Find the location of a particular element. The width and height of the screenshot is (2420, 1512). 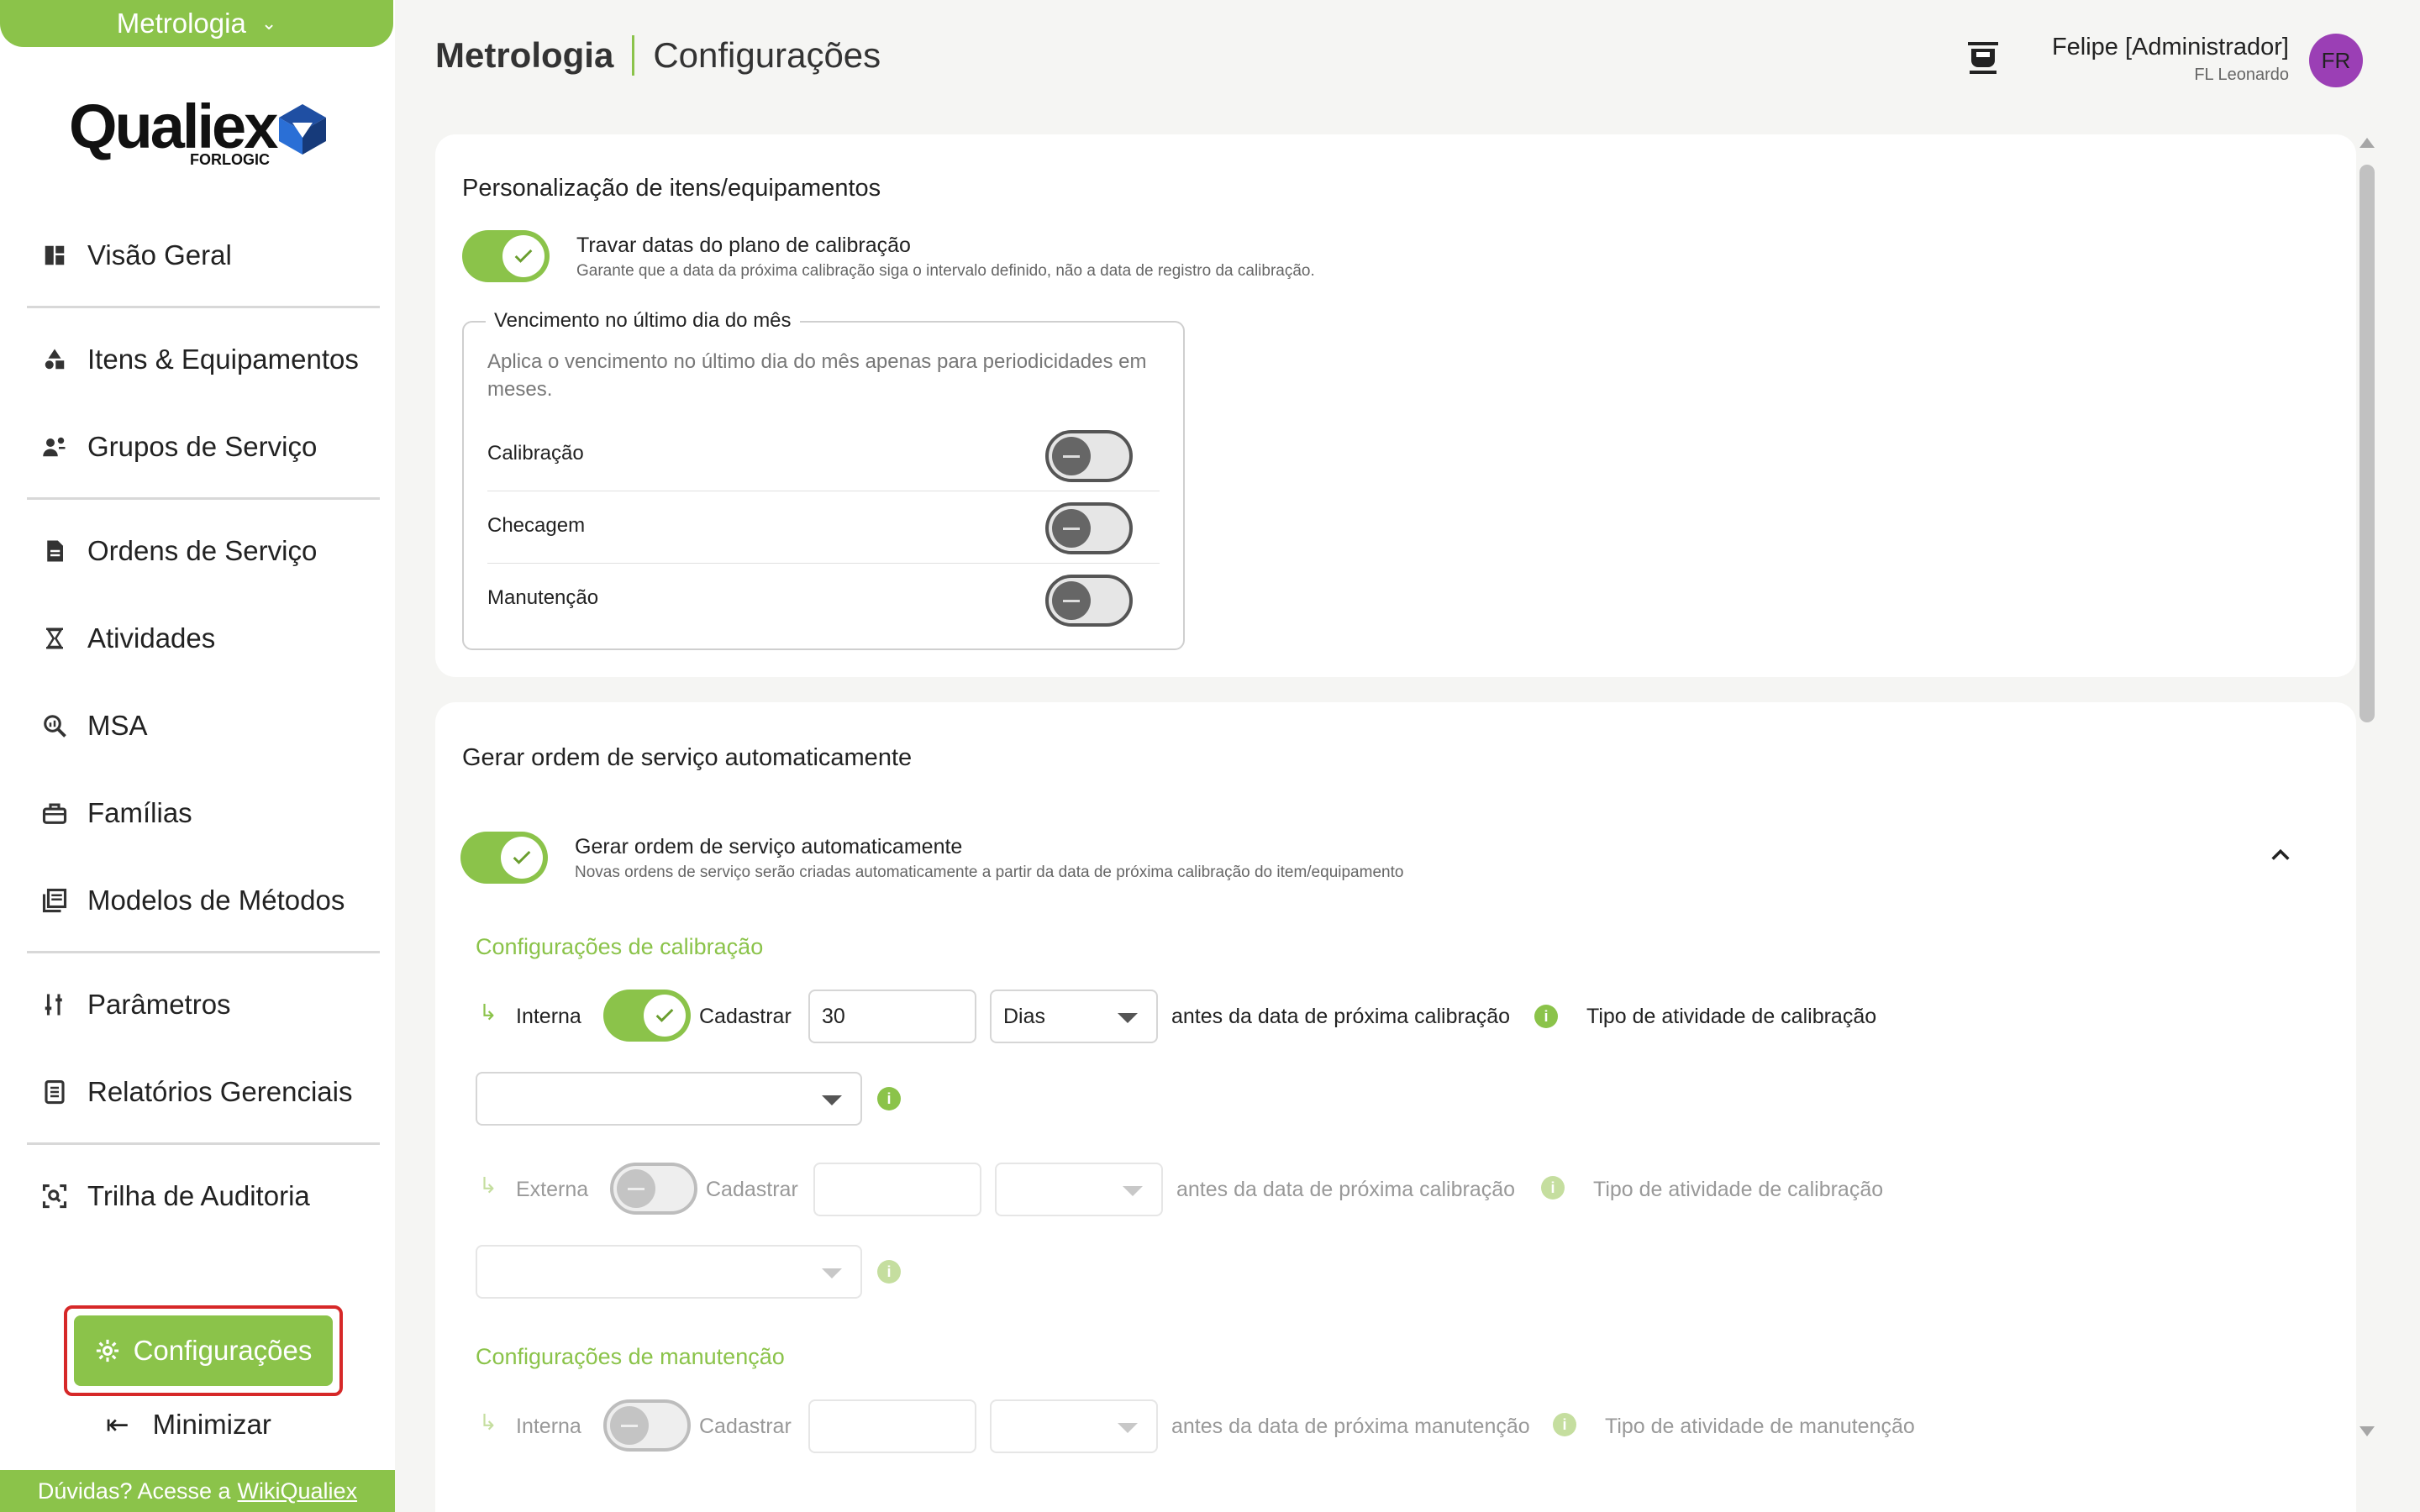

logo-mark-icon is located at coordinates (302, 129).